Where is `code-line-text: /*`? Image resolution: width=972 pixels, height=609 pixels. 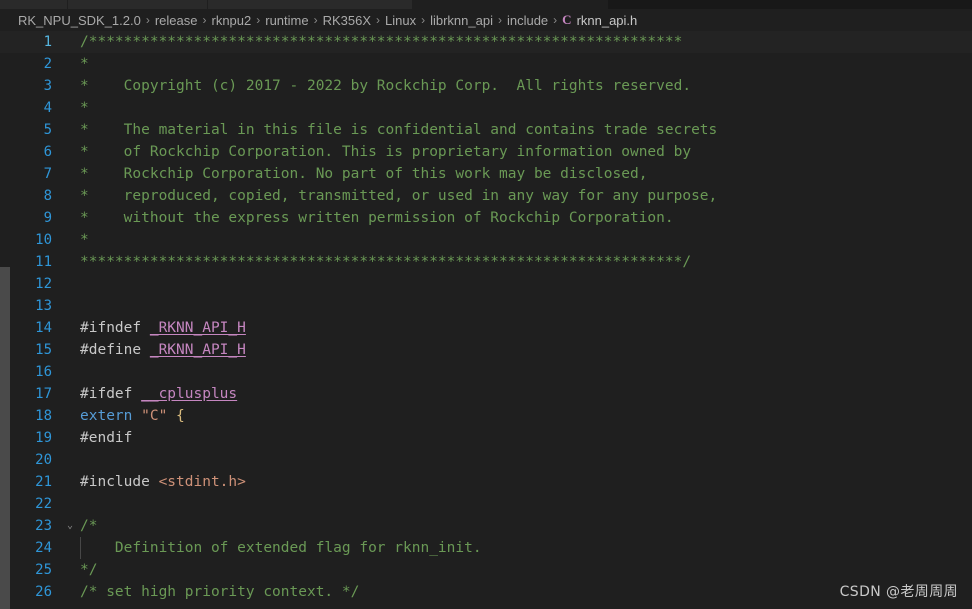
code-line-text: /* is located at coordinates (87, 526).